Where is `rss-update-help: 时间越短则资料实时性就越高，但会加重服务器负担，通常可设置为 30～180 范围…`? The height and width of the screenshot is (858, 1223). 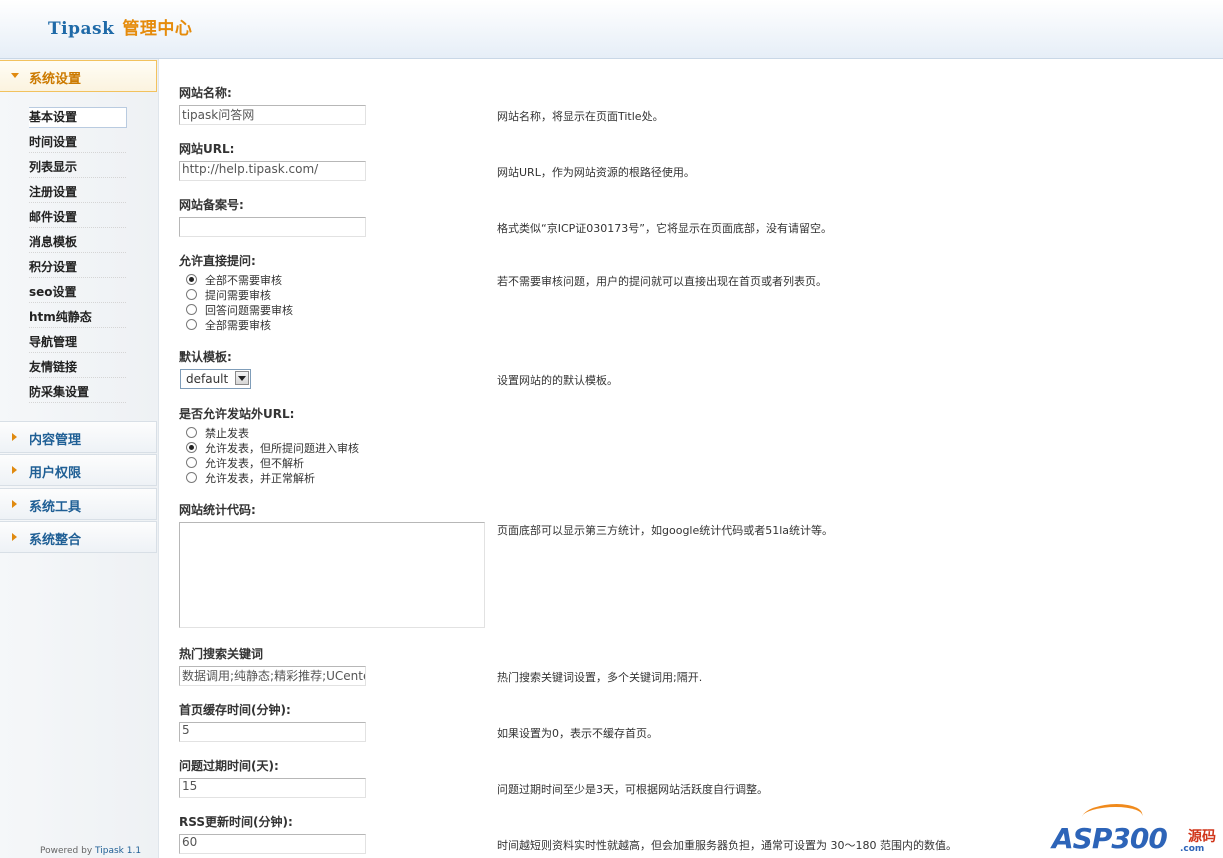
rss-update-help: 时间越短则资料实时性就越高，但会加重服务器负担，通常可设置为 30～180 范围… is located at coordinates (727, 845).